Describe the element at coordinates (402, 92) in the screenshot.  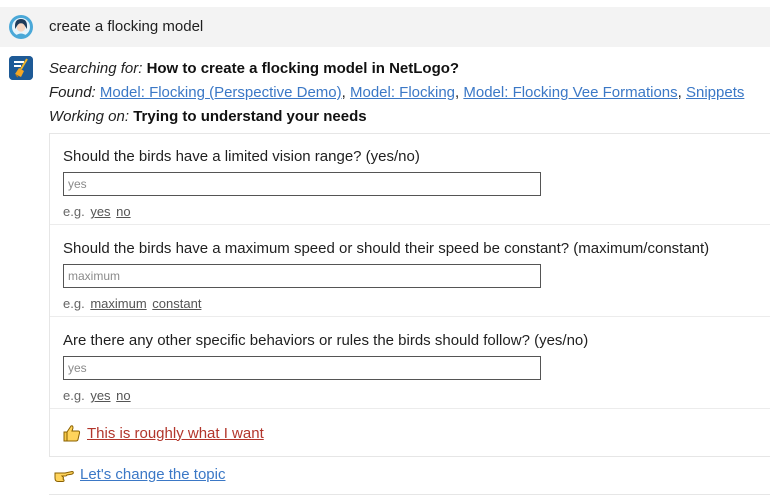
I see `found-link-flocking: Model: Flocking` at that location.